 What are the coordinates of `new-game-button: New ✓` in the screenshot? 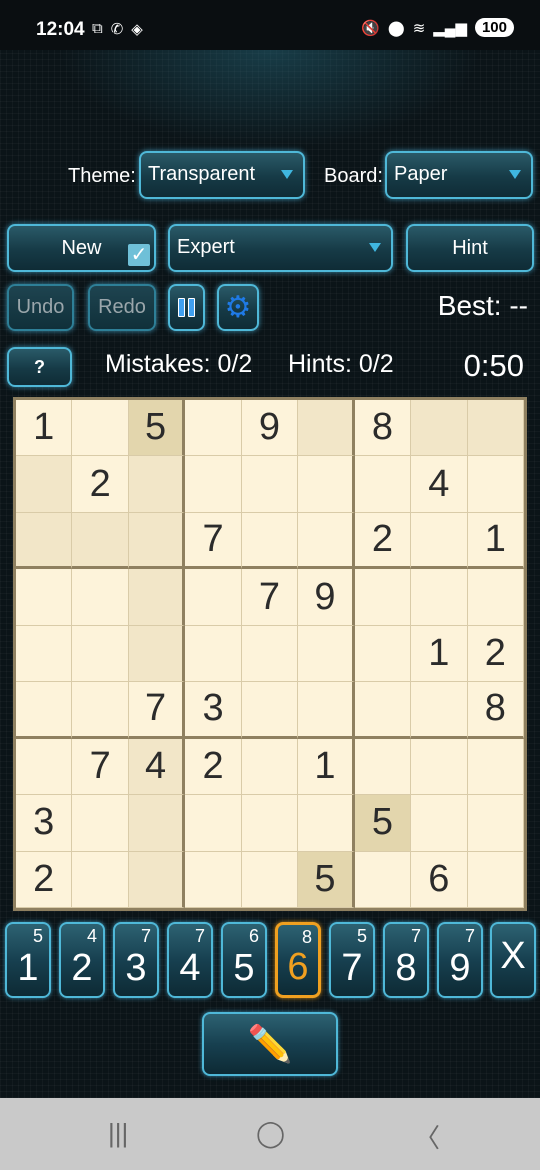 It's located at (81, 248).